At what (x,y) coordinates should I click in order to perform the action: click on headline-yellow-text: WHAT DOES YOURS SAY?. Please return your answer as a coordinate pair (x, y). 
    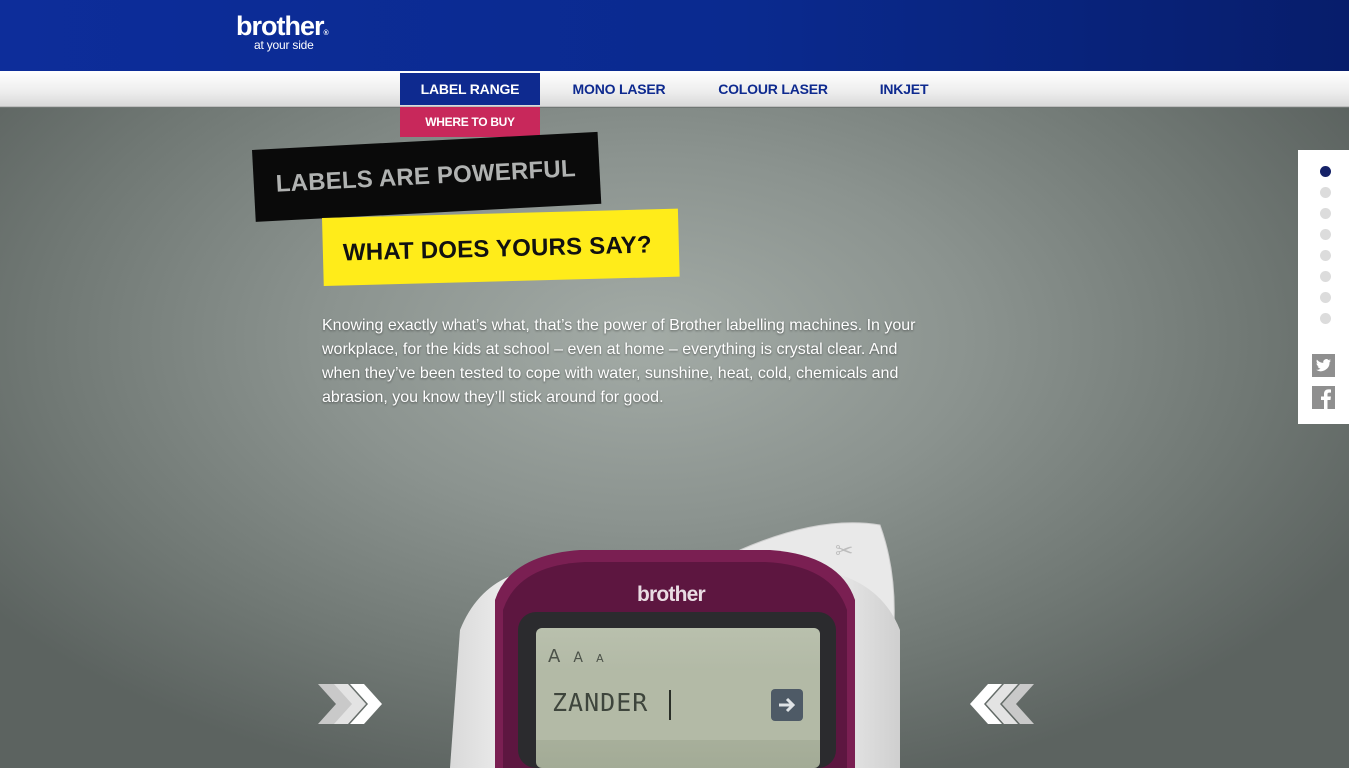
    Looking at the image, I should click on (497, 249).